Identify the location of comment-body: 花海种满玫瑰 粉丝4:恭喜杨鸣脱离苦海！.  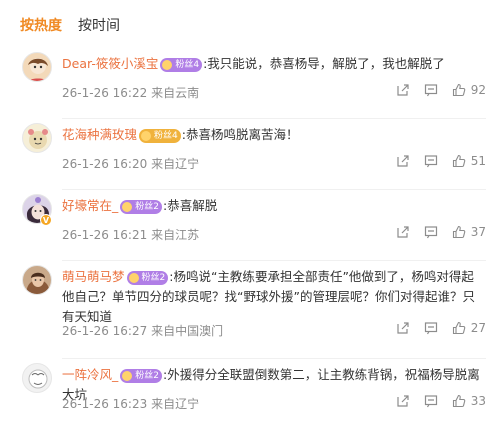
(274, 135).